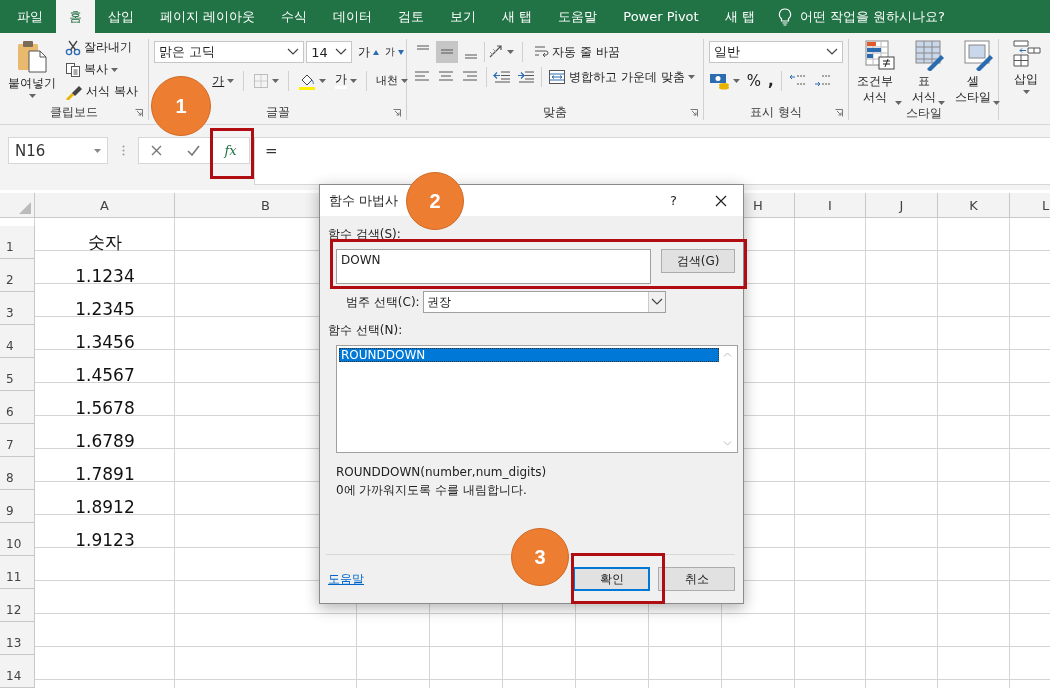 The height and width of the screenshot is (689, 1050). I want to click on font-color-button: 가, so click(346, 81).